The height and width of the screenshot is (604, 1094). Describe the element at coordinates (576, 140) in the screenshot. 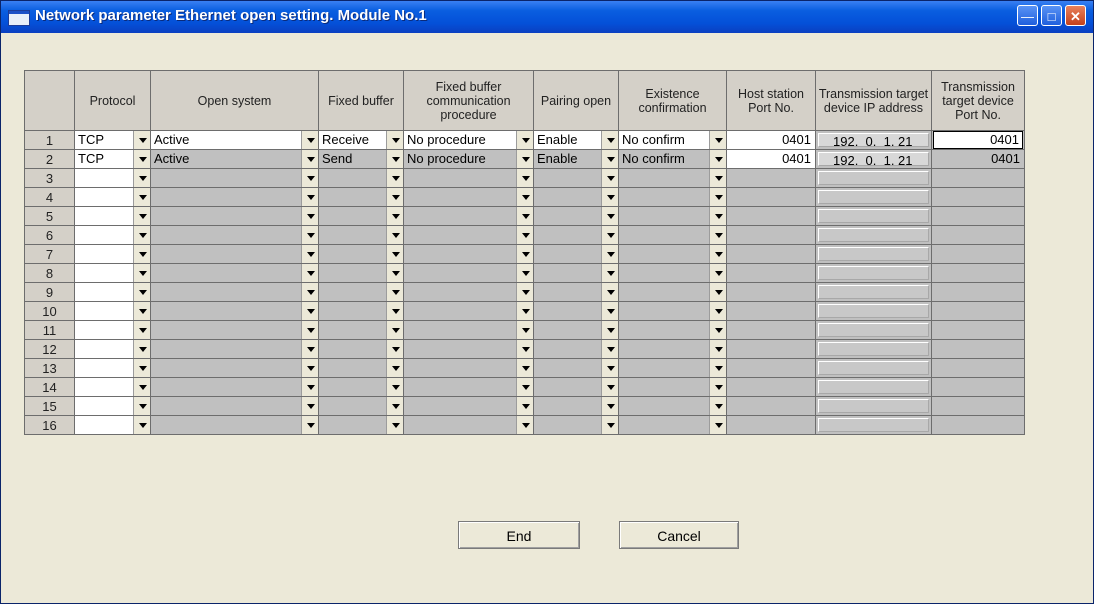

I see `pairing-open-select: Enable` at that location.